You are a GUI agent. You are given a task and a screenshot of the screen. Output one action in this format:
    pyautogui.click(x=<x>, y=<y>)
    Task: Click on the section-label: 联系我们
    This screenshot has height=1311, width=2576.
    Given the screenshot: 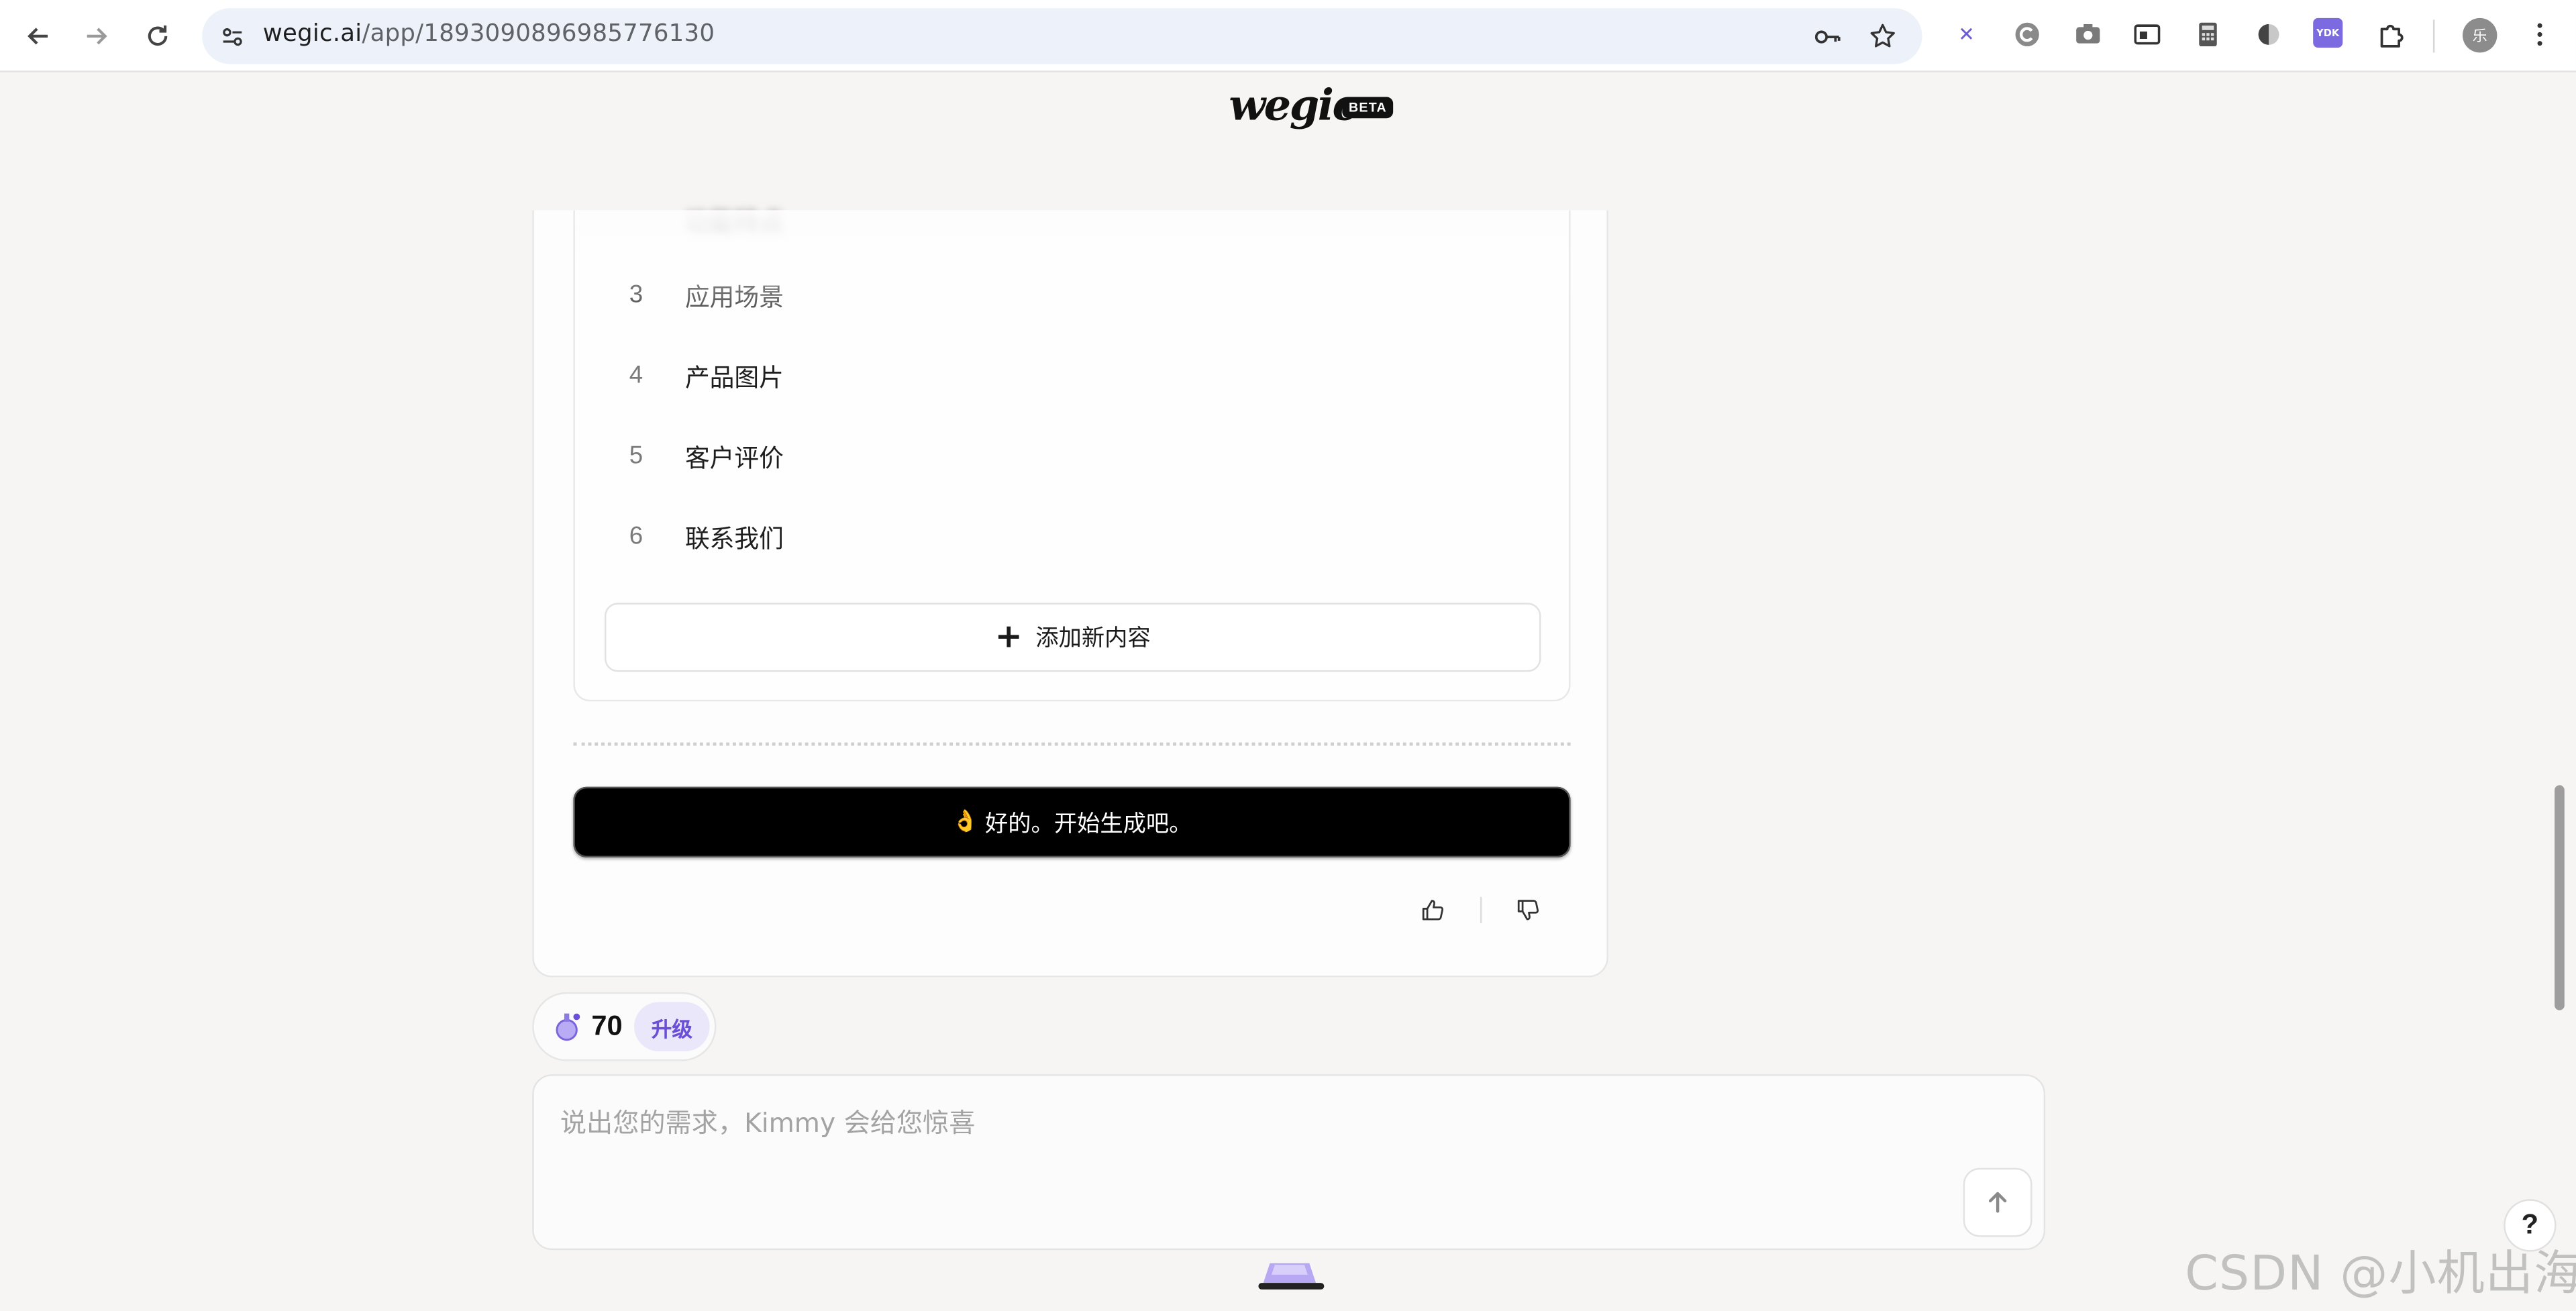 What is the action you would take?
    pyautogui.click(x=734, y=539)
    